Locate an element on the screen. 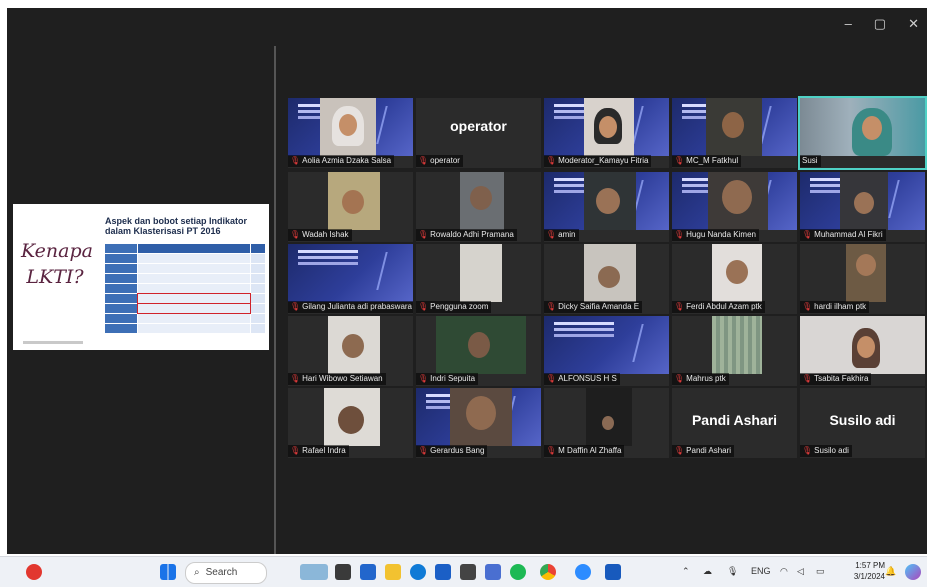 The image size is (927, 587). weather-widget-icon is located at coordinates (34, 572).